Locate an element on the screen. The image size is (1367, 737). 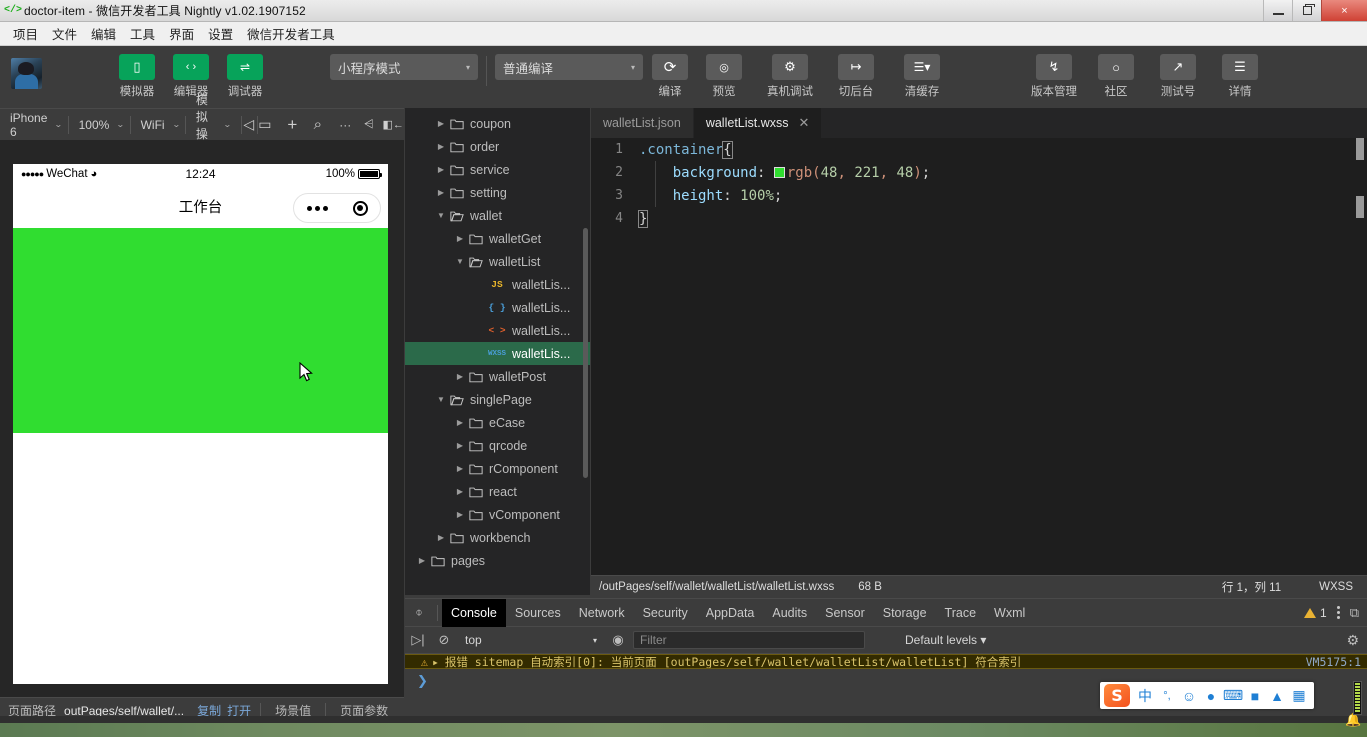
minimize-button is located at coordinates (1277, 10).